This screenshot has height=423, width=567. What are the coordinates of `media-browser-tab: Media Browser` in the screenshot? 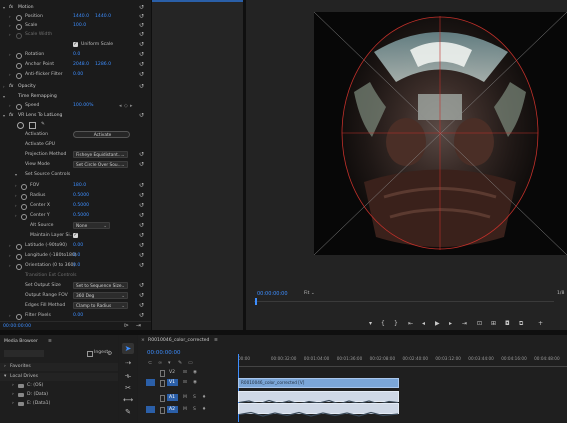 It's located at (21, 342).